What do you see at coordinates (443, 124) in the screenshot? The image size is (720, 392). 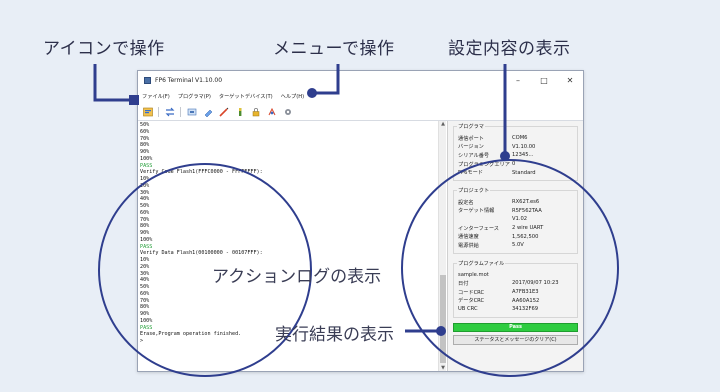 I see `scroll-up-icon: ▲` at bounding box center [443, 124].